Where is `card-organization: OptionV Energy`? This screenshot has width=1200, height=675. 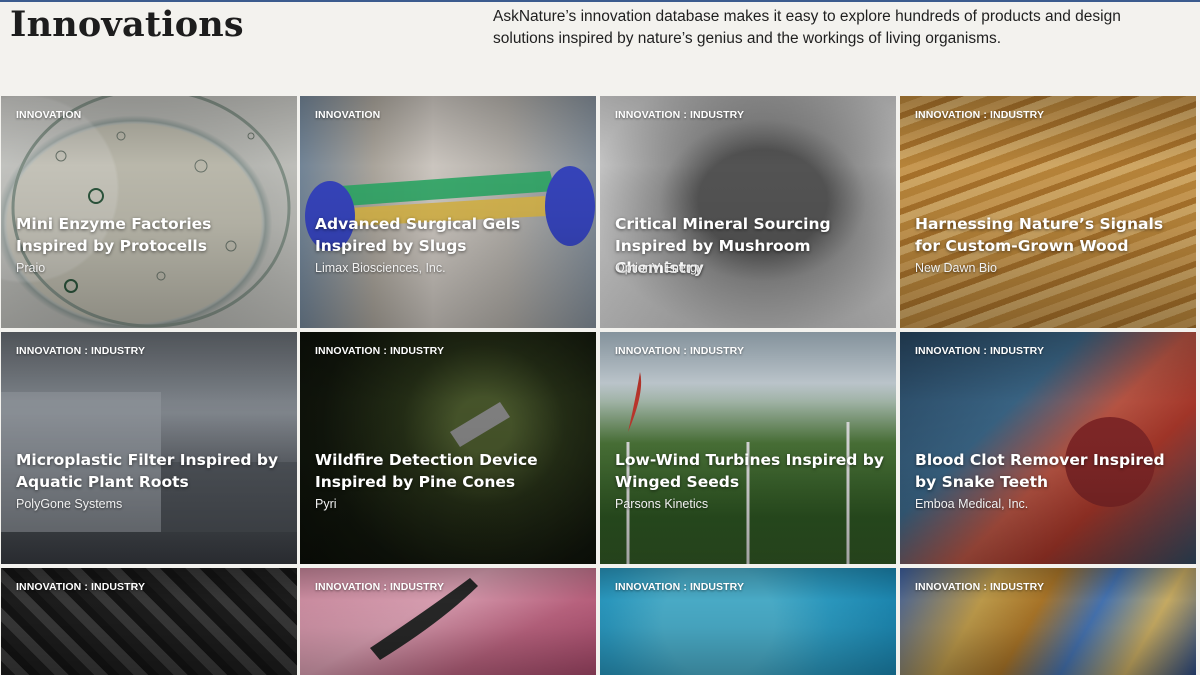 card-organization: OptionV Energy is located at coordinates (659, 268).